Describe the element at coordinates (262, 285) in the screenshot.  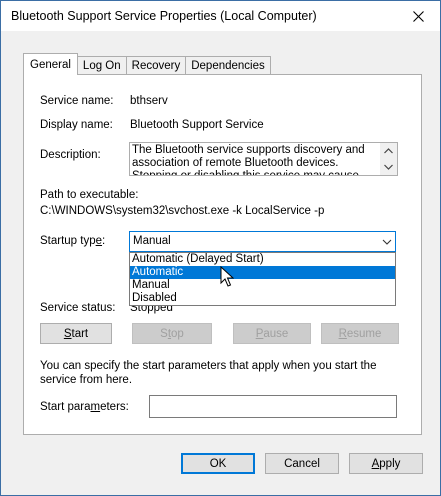
I see `option-manual: Manual` at that location.